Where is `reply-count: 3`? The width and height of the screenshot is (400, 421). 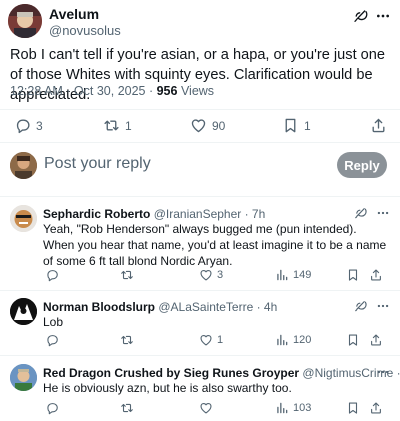 reply-count: 3 is located at coordinates (39, 125).